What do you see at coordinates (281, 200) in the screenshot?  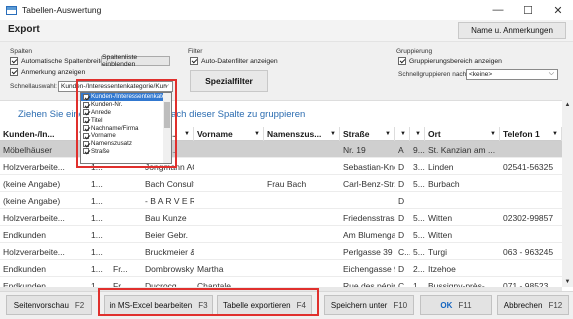 I see `table-row: (keine Angabe) 1... - B A R V E R K ... D` at bounding box center [281, 200].